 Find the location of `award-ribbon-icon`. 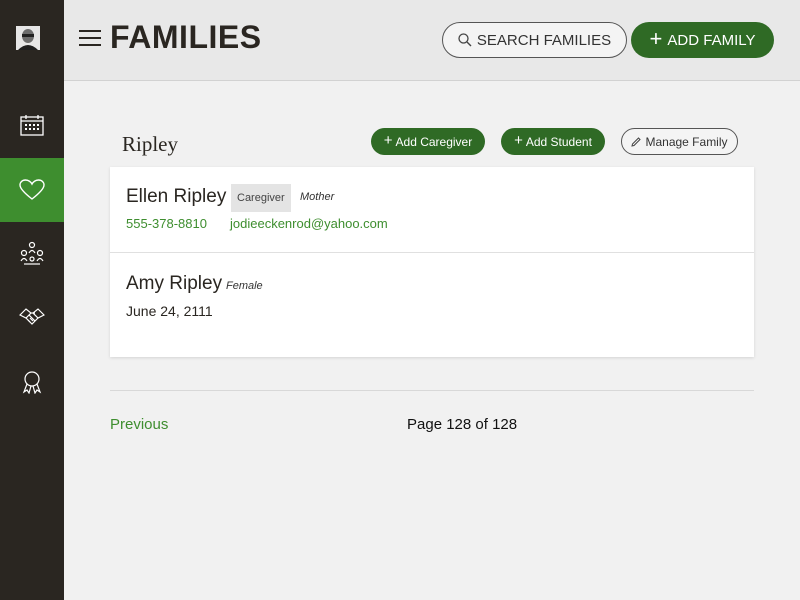

award-ribbon-icon is located at coordinates (32, 382).